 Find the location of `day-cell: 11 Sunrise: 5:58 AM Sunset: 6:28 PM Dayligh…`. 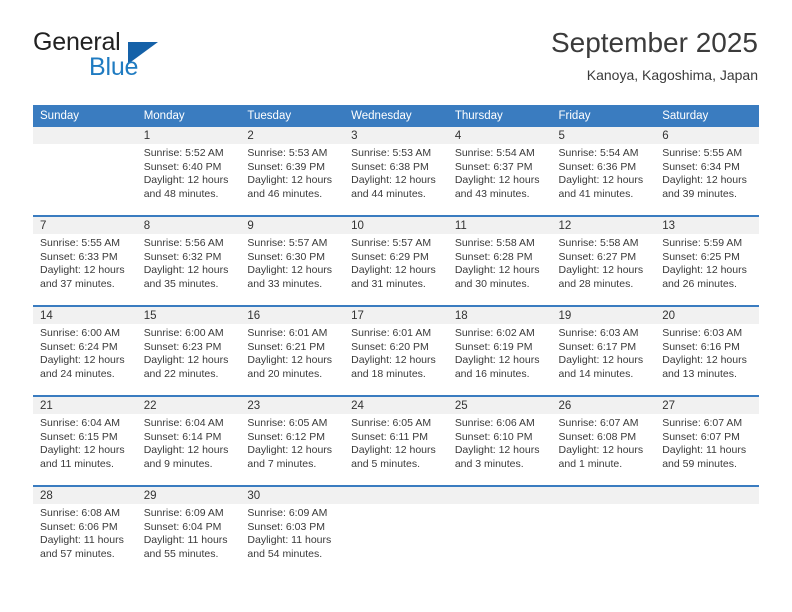

day-cell: 11 Sunrise: 5:58 AM Sunset: 6:28 PM Dayligh… is located at coordinates (499, 261).